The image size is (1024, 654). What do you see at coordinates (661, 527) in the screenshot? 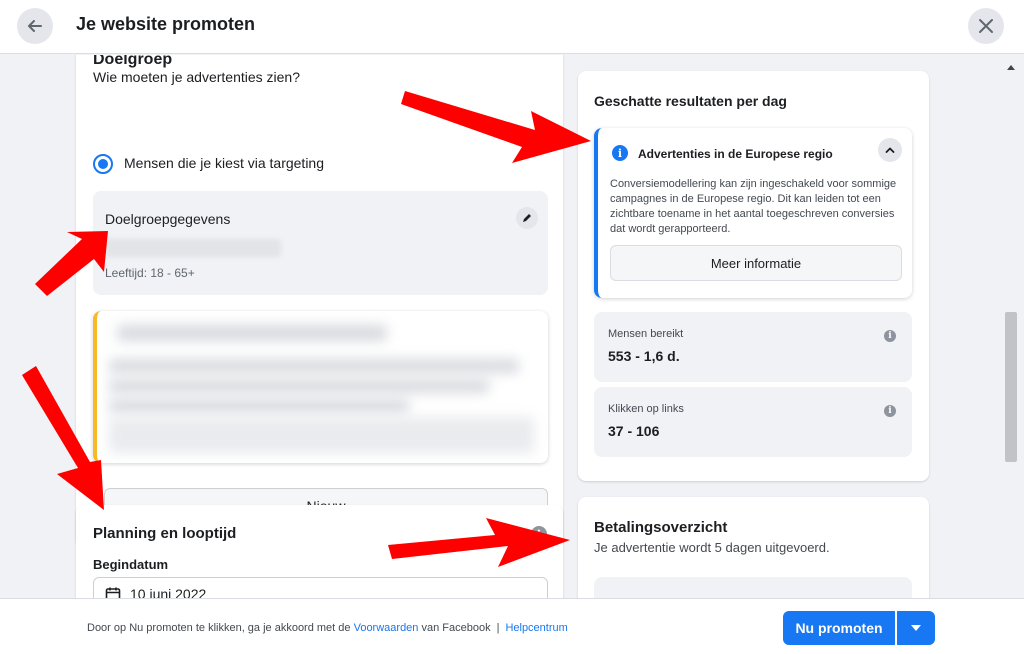
I see `payment-heading: Betalingsoverzicht` at bounding box center [661, 527].